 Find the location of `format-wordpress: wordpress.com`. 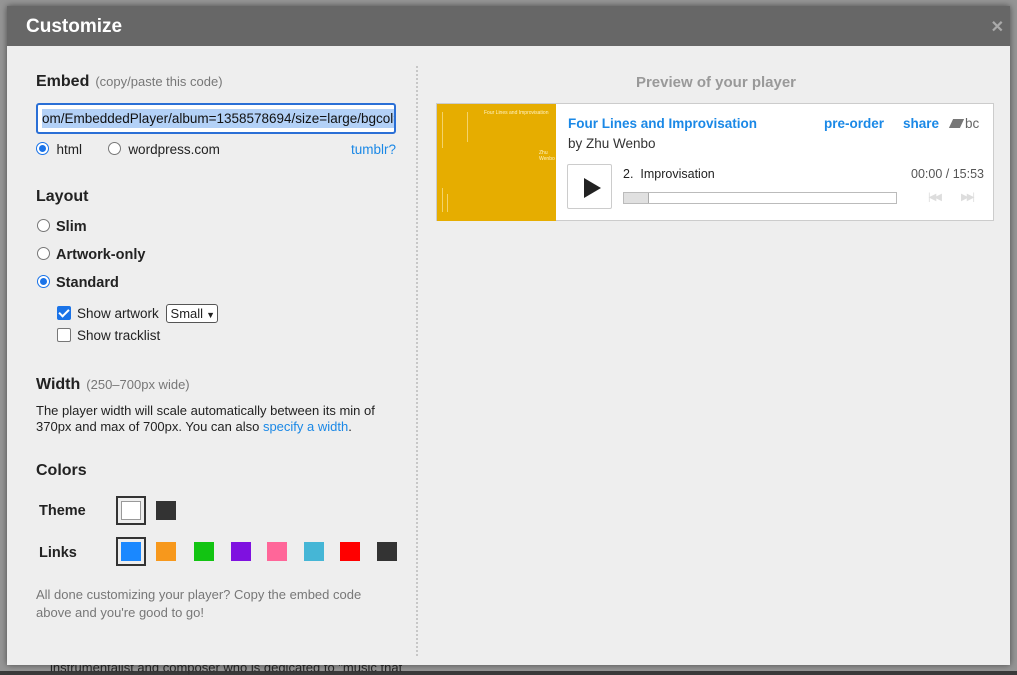

format-wordpress: wordpress.com is located at coordinates (163, 149).